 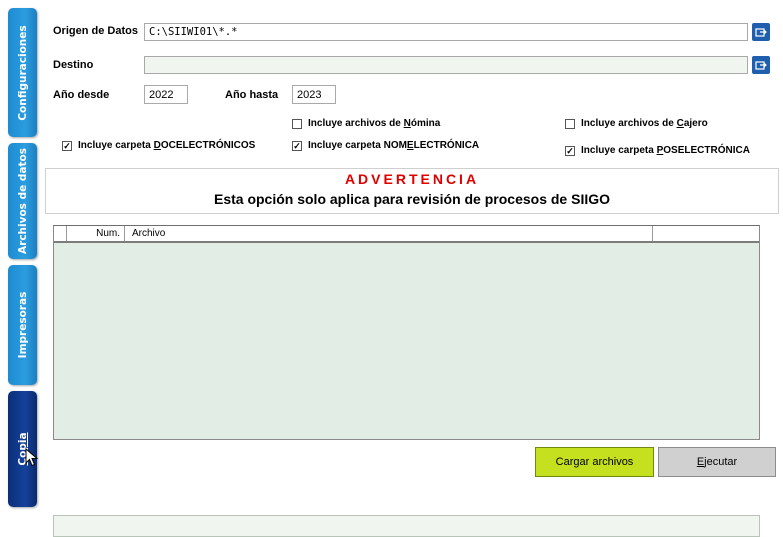 What do you see at coordinates (193, 32) in the screenshot?
I see `origen-value: C:\SIIWI01\*.*` at bounding box center [193, 32].